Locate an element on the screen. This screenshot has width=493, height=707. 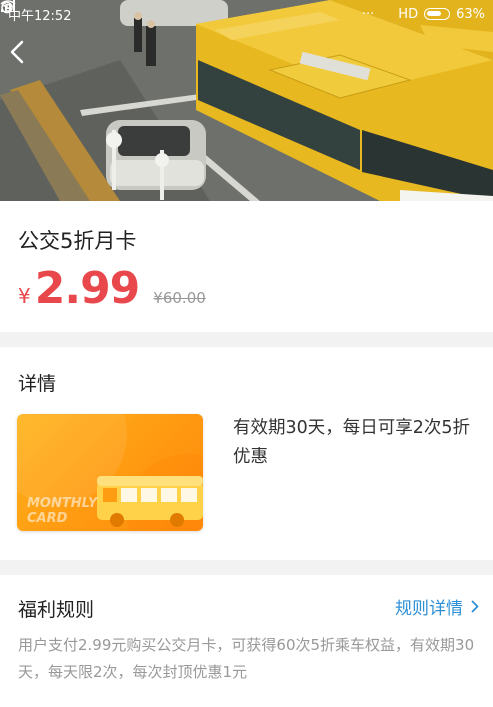
chevron-left-icon is located at coordinates (17, 52).